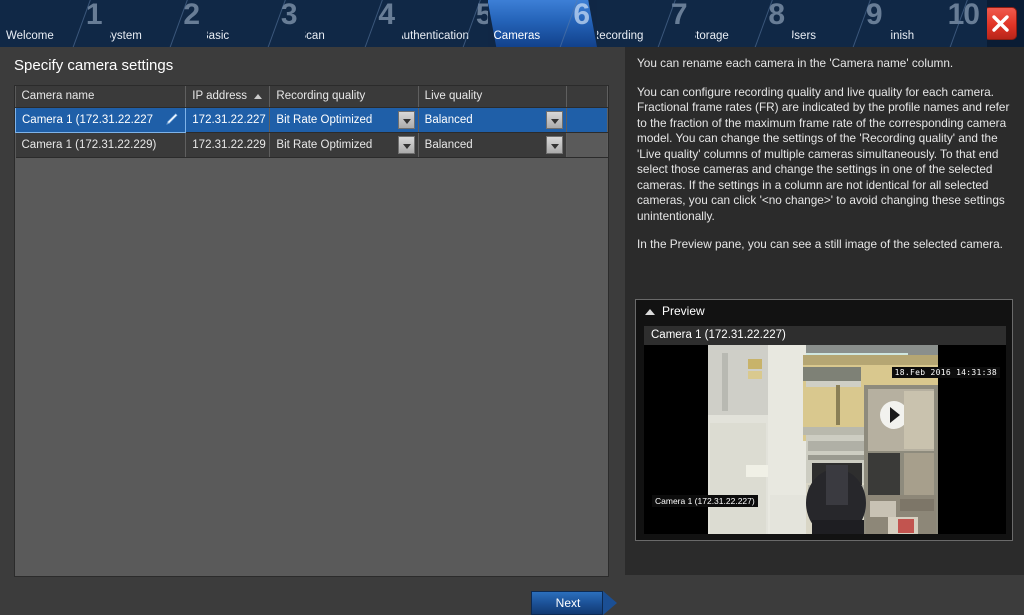  I want to click on wizard-step-number: 8, so click(776, 15).